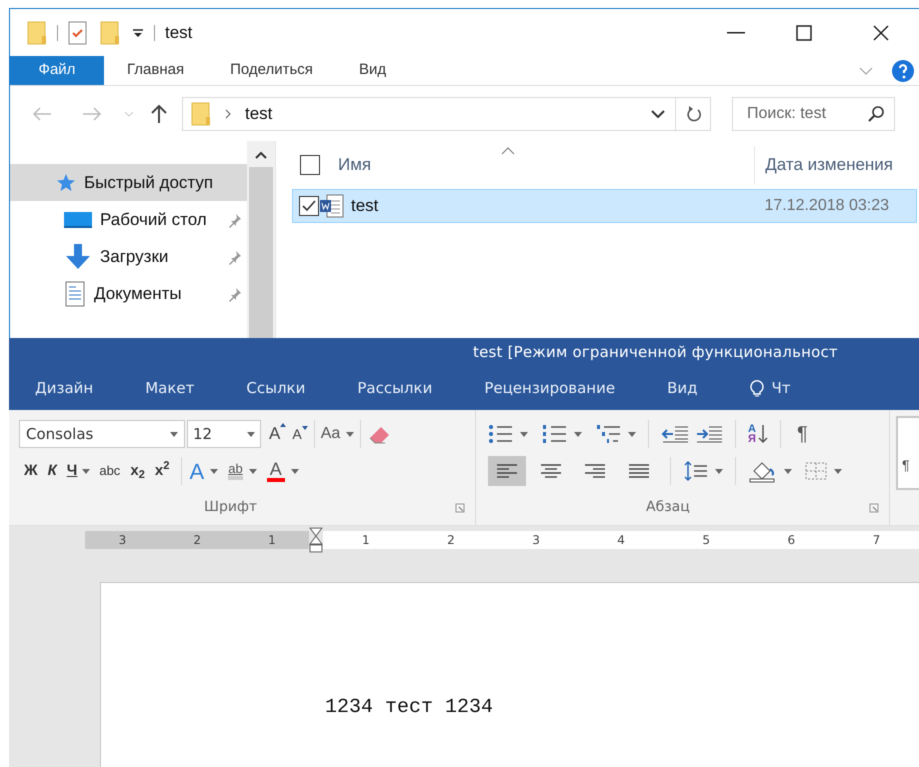 Image resolution: width=919 pixels, height=767 pixels. What do you see at coordinates (675, 434) in the screenshot?
I see `decrease-indent-icon` at bounding box center [675, 434].